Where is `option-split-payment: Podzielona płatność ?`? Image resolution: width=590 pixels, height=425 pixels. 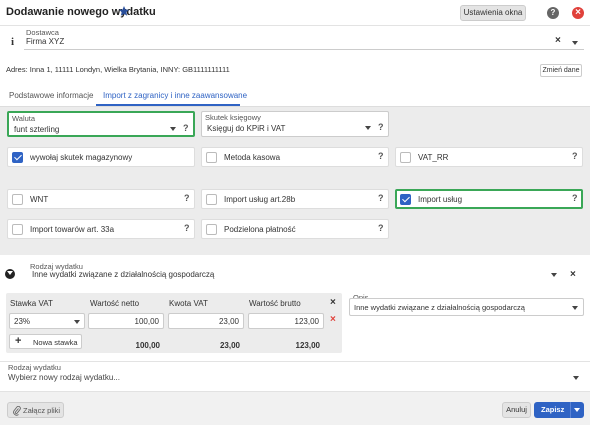
option-split-payment: Podzielona płatność ? is located at coordinates (295, 229).